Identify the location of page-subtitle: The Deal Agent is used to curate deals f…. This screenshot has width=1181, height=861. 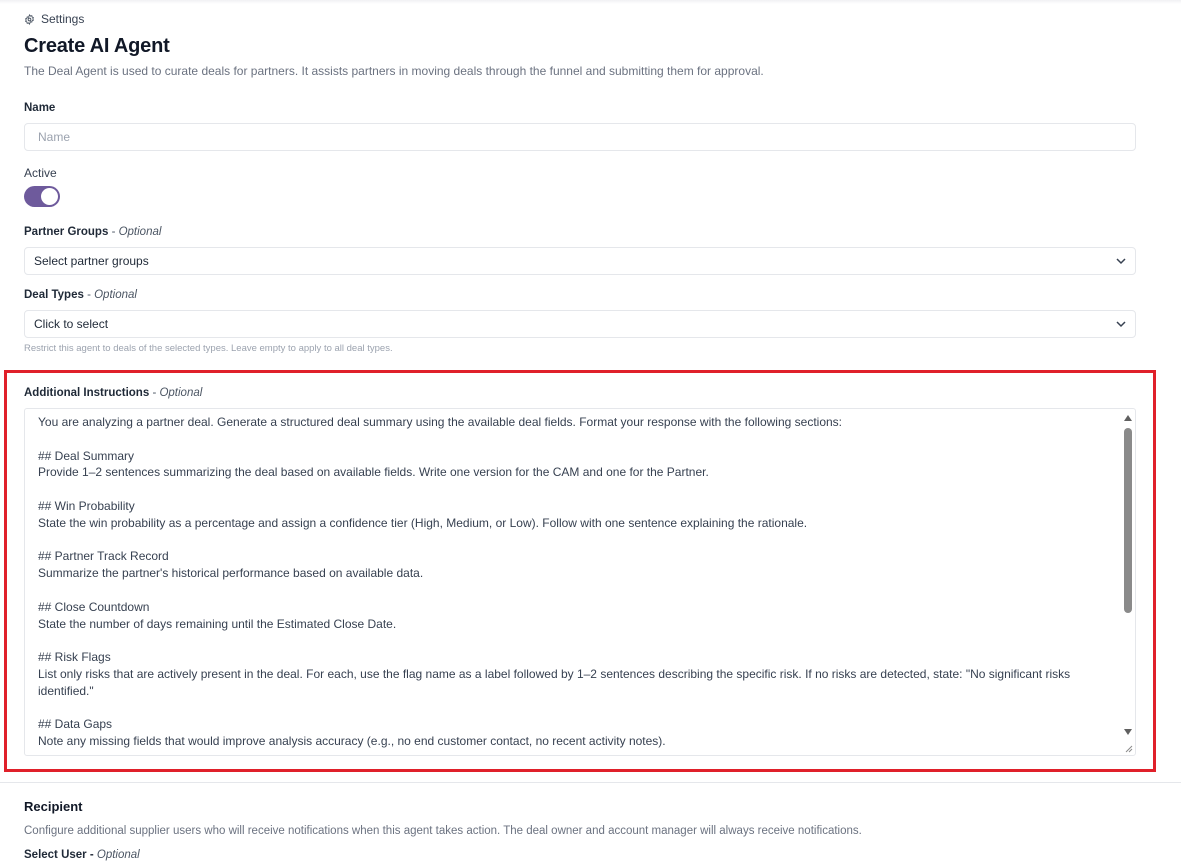
(394, 71).